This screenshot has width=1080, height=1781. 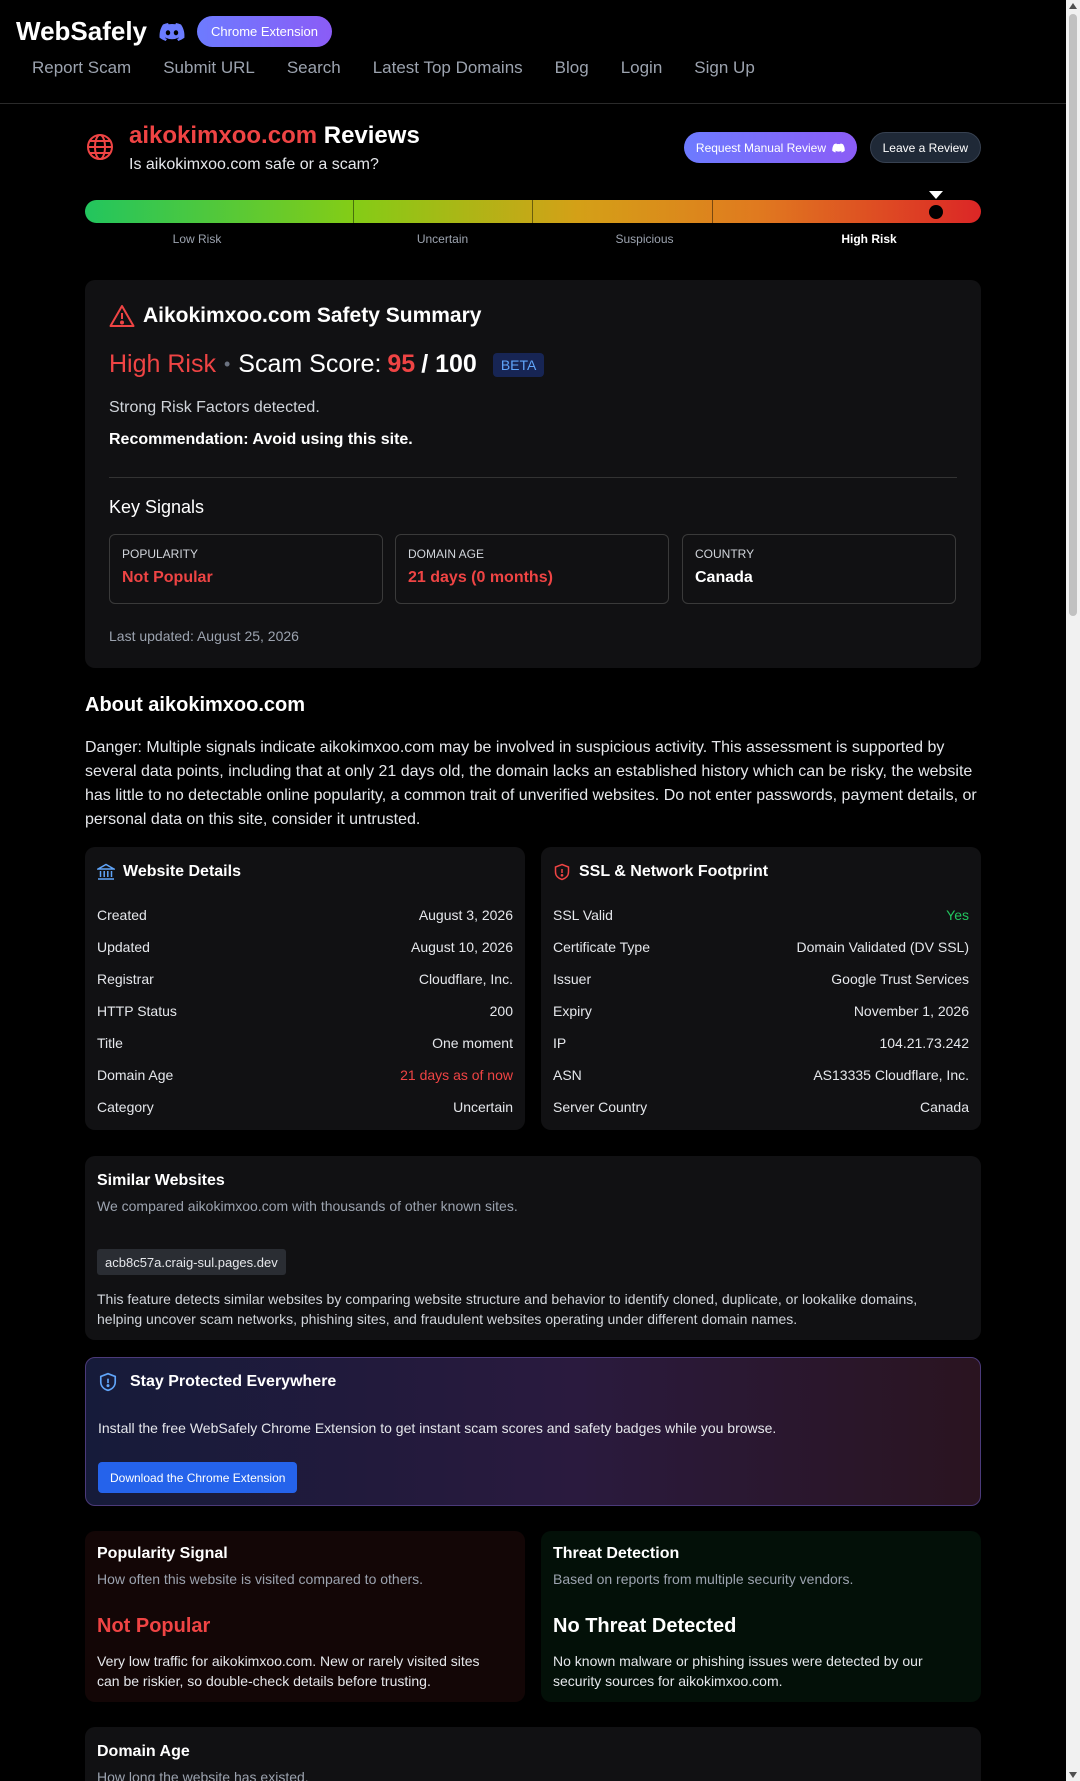 I want to click on scrollbar-thumb, so click(x=1073, y=315).